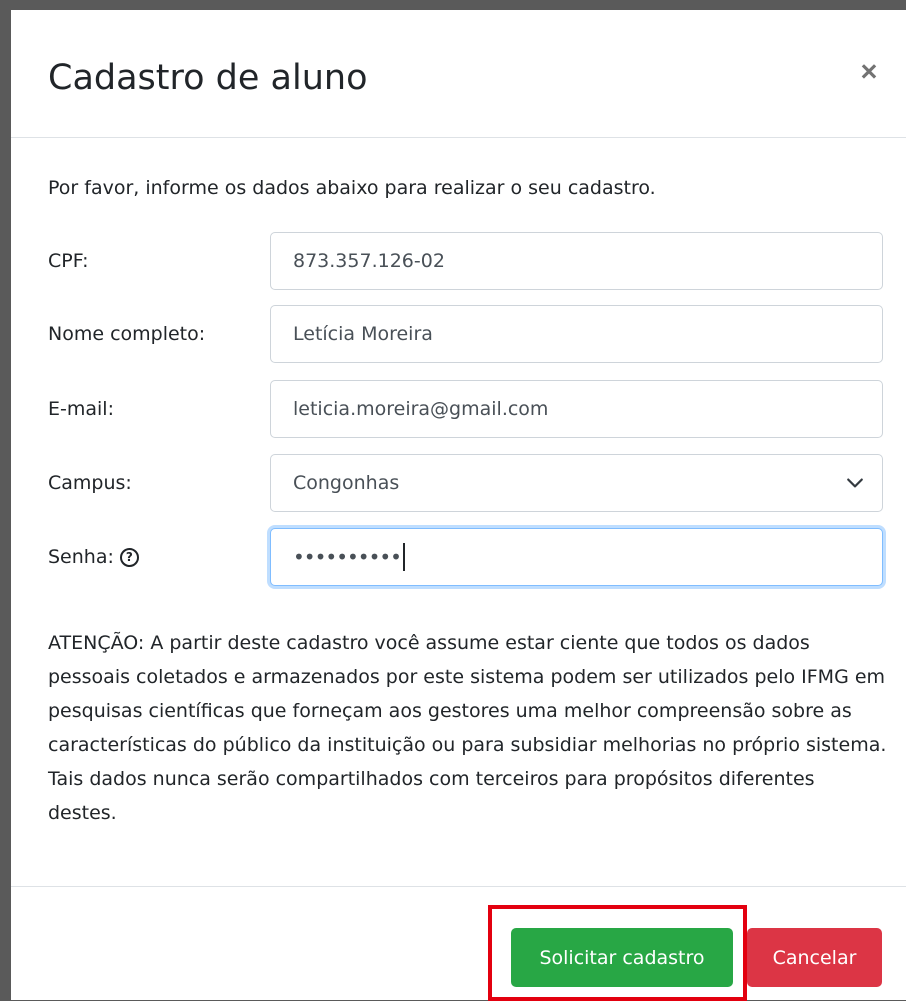 The width and height of the screenshot is (906, 1001). Describe the element at coordinates (622, 957) in the screenshot. I see `submit-button: Solicitar cadastro` at that location.